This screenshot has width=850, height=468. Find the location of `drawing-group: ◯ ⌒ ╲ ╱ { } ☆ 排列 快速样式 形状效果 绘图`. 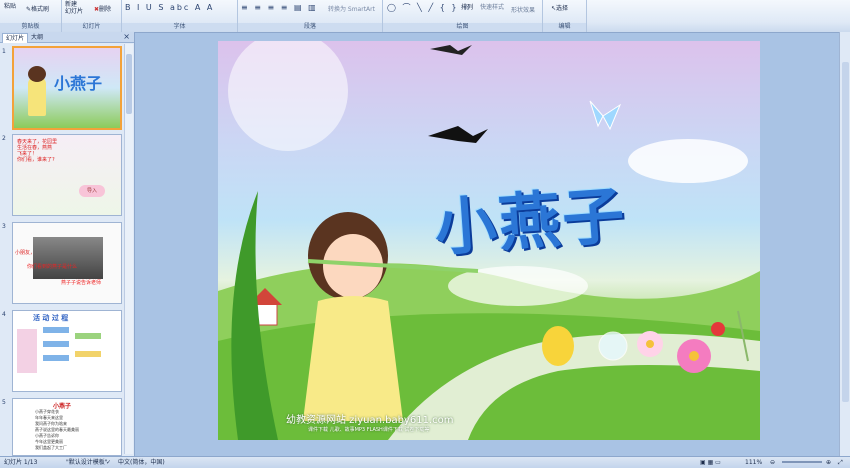

drawing-group: ◯ ⌒ ╲ ╱ { } ☆ 排列 快速样式 形状效果 绘图 is located at coordinates (463, 16).